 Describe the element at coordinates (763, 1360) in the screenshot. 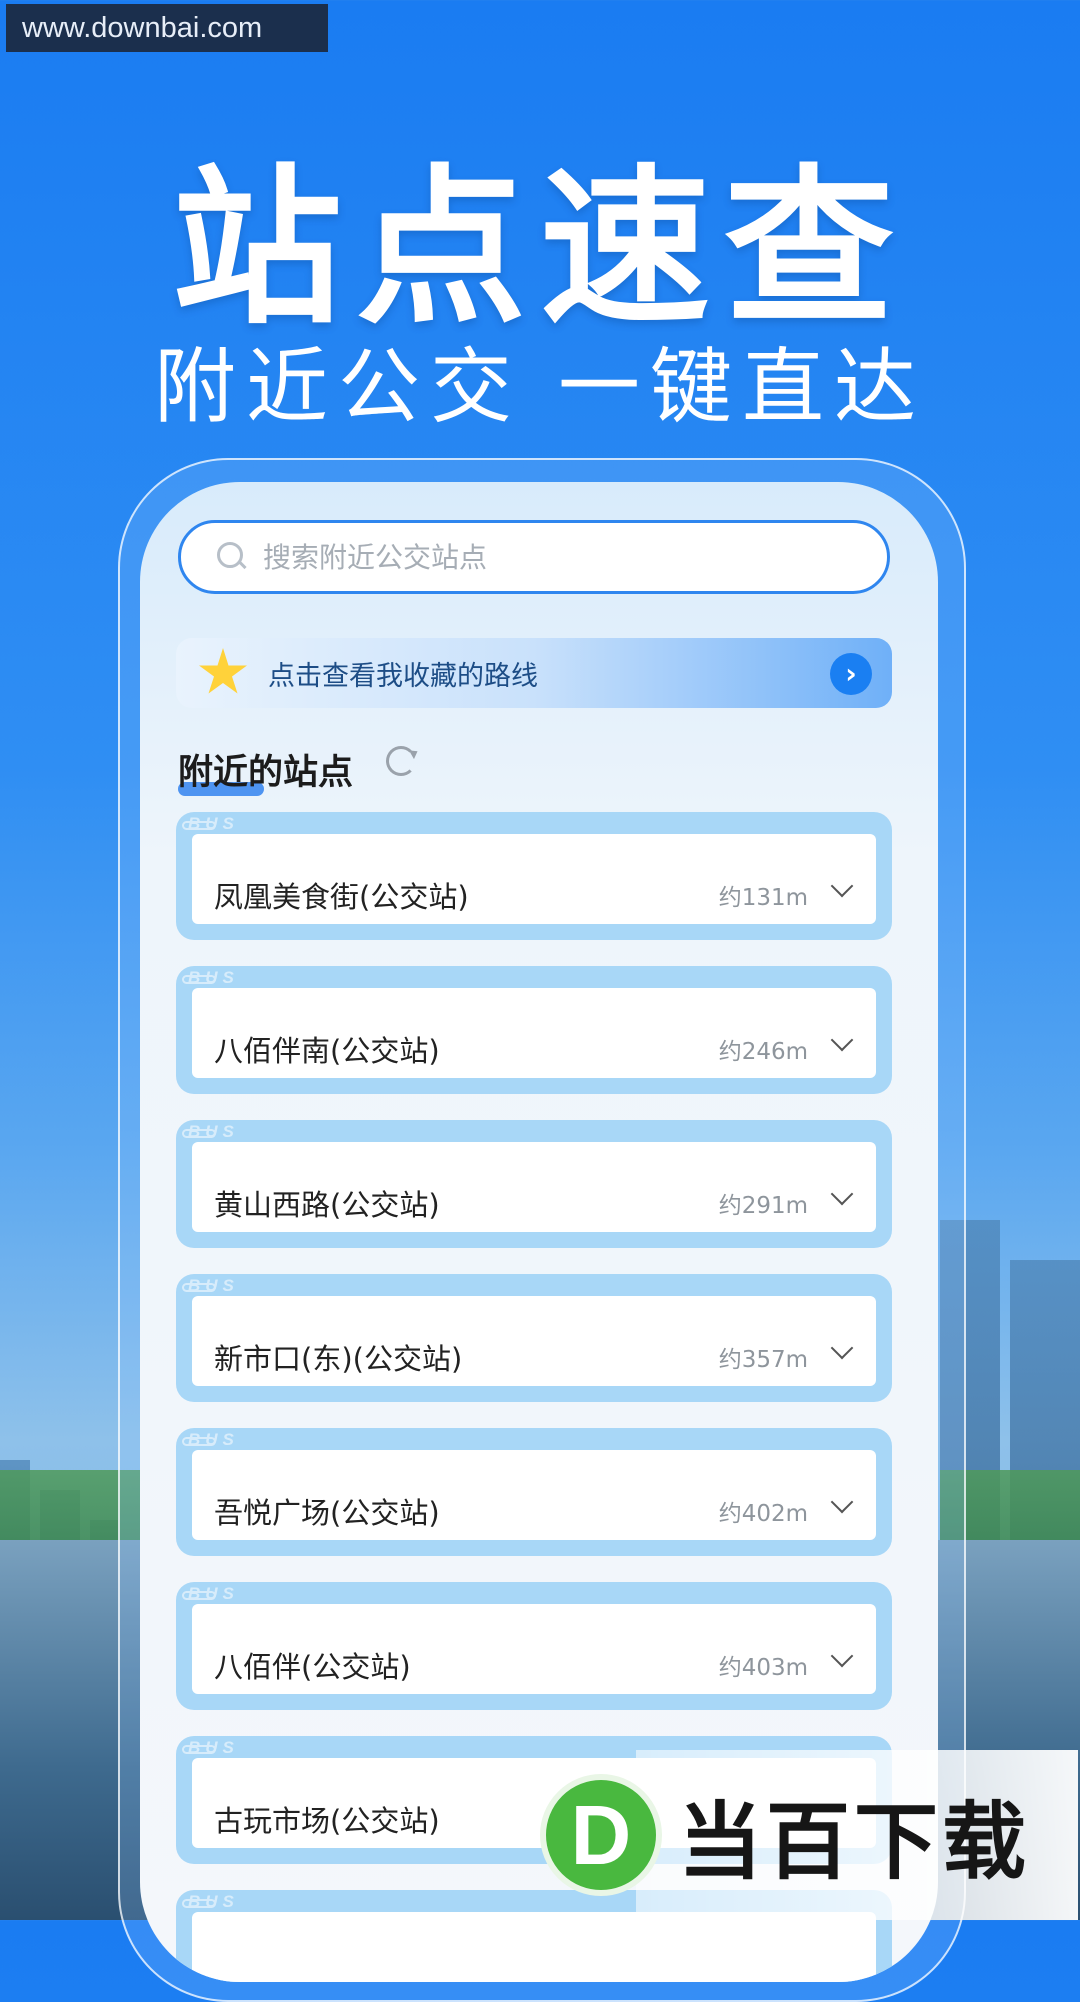

I see `station-distance: 约357m` at that location.